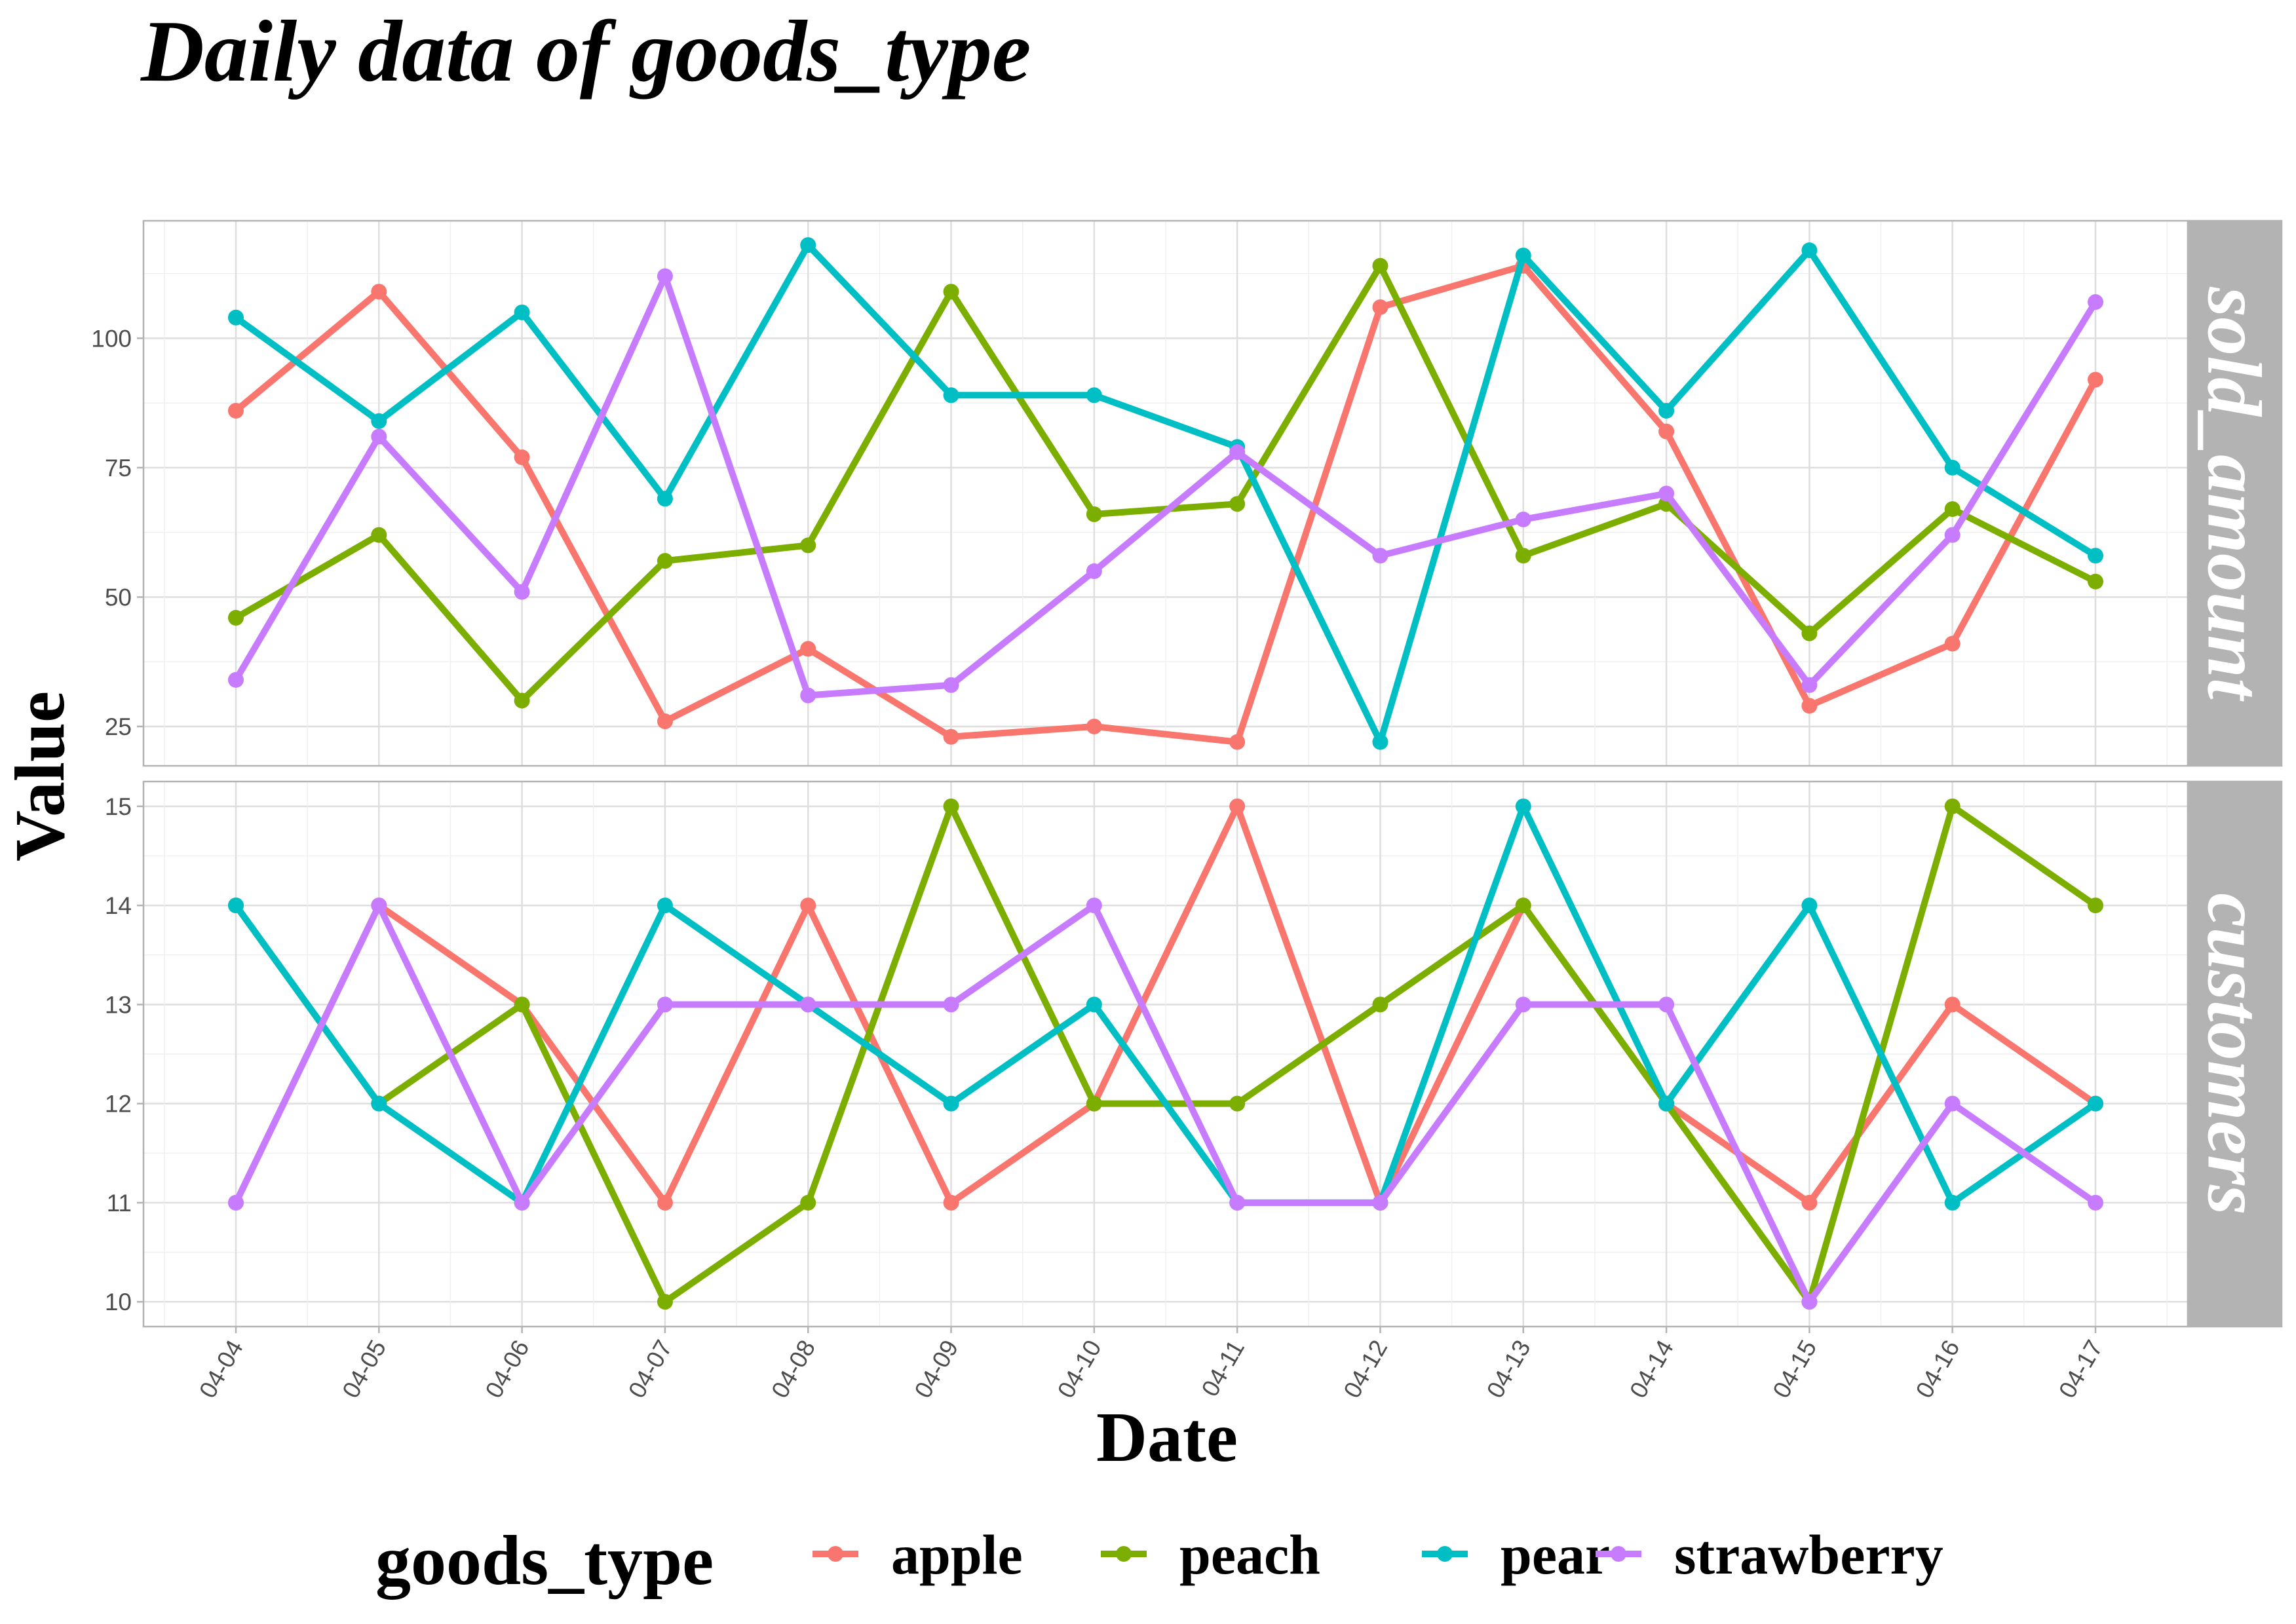  What do you see at coordinates (1378, 1554) in the screenshot?
I see `legend-items: apple peach pear strawberry` at bounding box center [1378, 1554].